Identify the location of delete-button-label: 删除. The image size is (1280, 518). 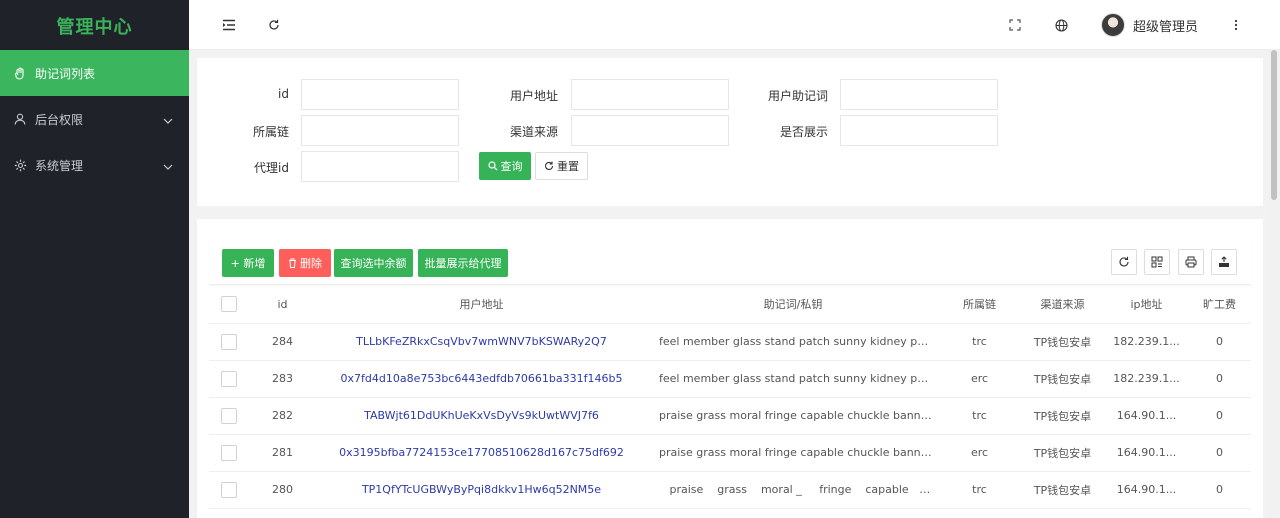
(311, 263).